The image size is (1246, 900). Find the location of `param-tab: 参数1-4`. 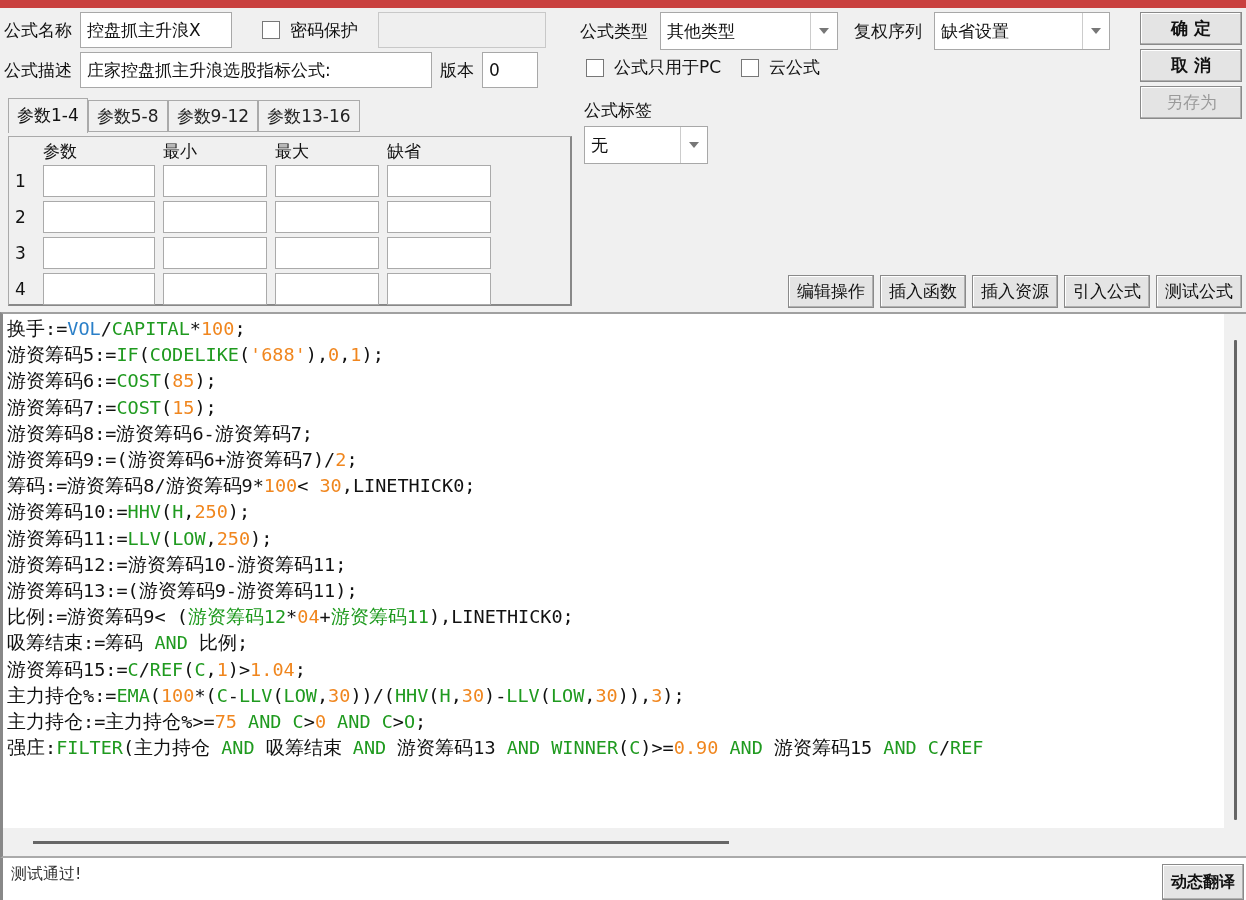

param-tab: 参数1-4 is located at coordinates (48, 115).